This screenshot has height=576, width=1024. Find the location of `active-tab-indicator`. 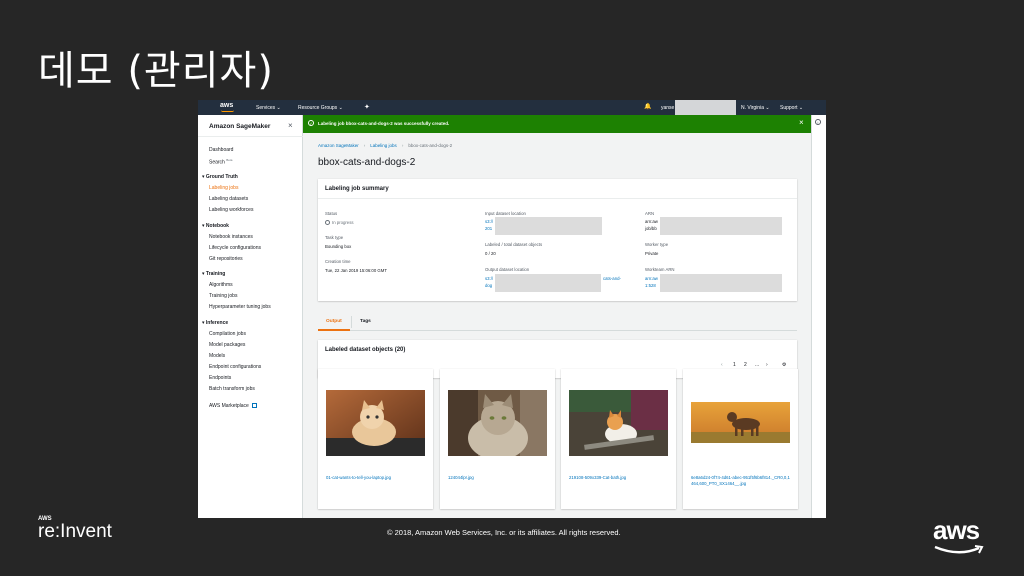

active-tab-indicator is located at coordinates (334, 330).